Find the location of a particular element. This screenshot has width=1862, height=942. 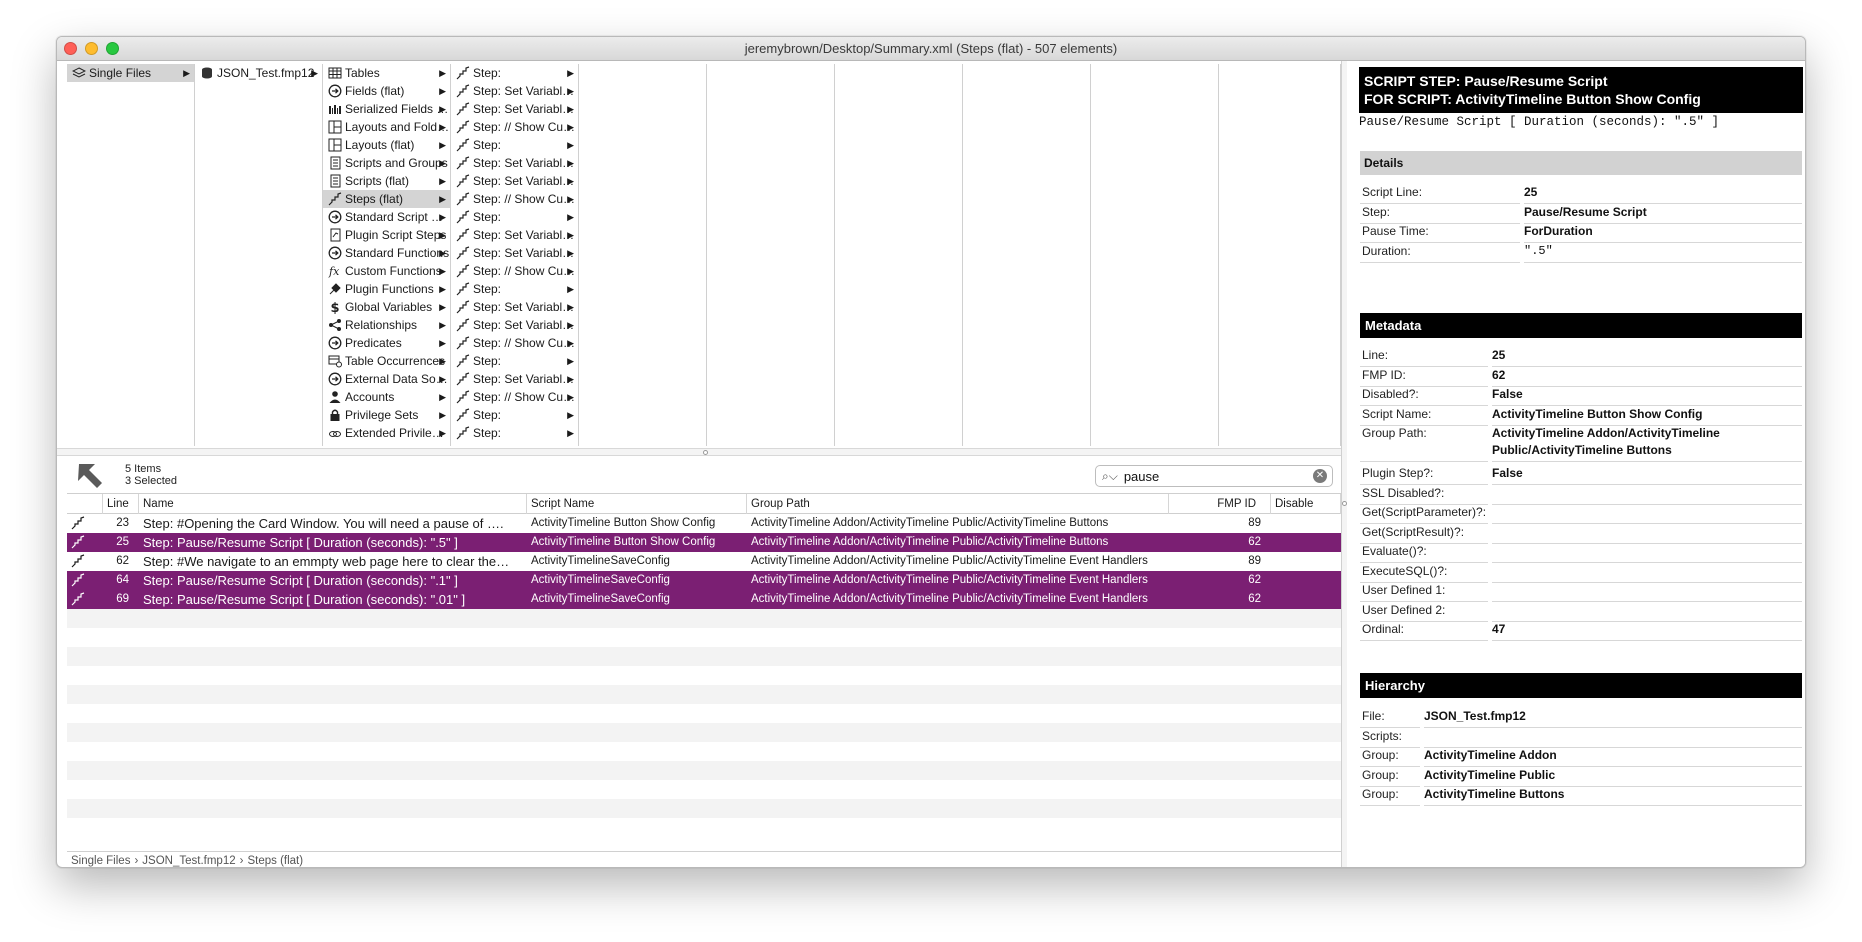

browser-item-predicates: Predicates ▶ is located at coordinates (386, 343).